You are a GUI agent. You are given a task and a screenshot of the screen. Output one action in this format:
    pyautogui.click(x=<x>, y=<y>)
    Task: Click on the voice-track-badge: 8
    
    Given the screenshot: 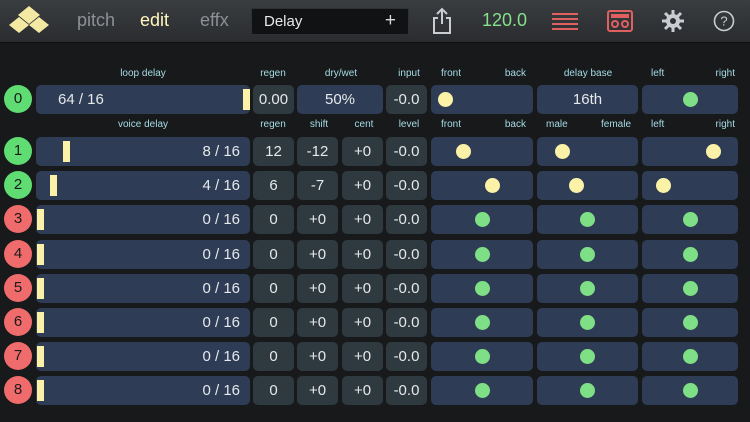 What is the action you would take?
    pyautogui.click(x=18, y=390)
    